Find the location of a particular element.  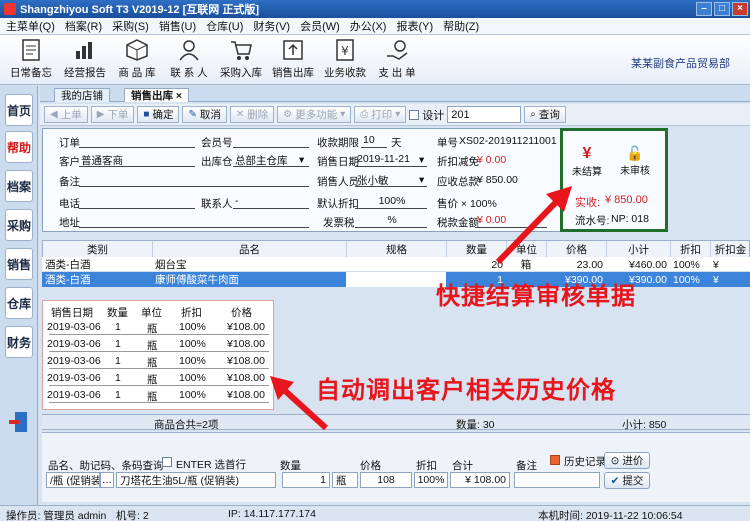

menu-report: 报表(Y) is located at coordinates (414, 26).